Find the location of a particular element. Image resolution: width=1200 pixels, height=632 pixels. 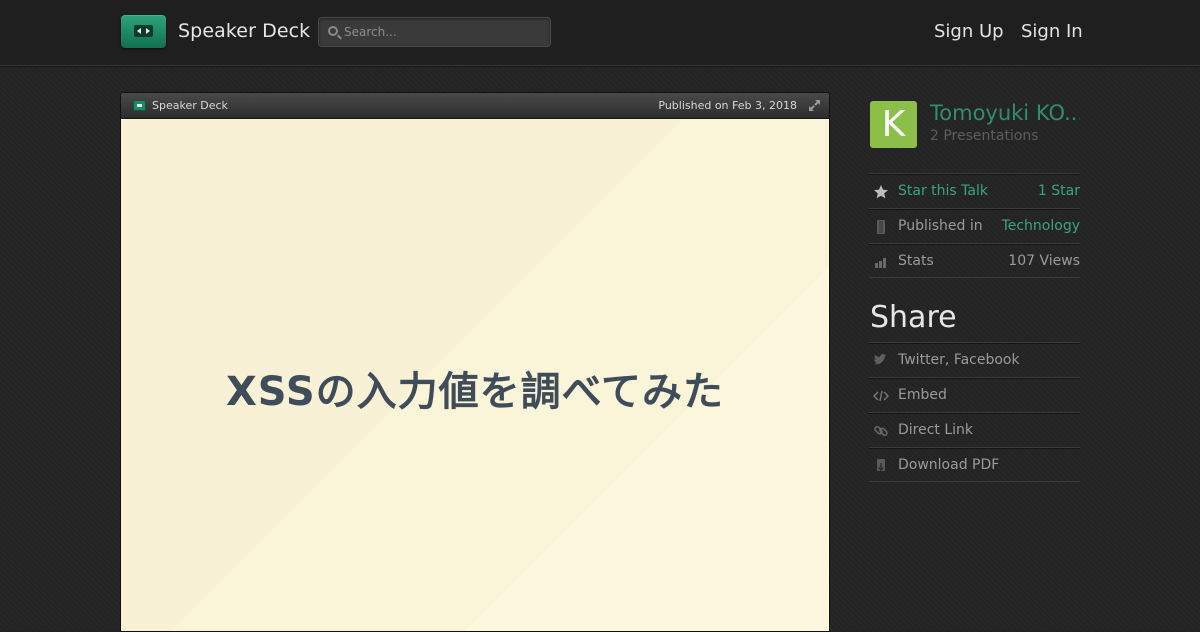

search-input is located at coordinates (444, 32).